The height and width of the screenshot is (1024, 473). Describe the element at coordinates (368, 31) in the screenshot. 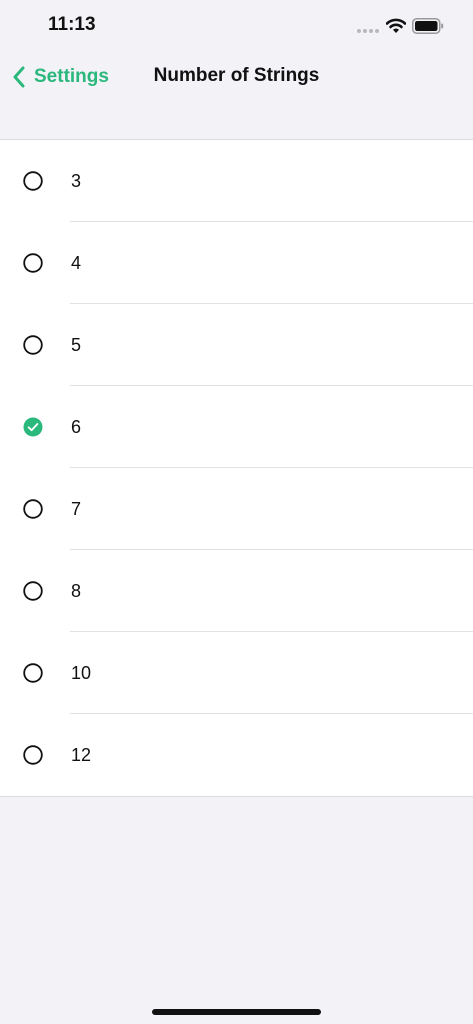

I see `signal-dots-icon` at that location.